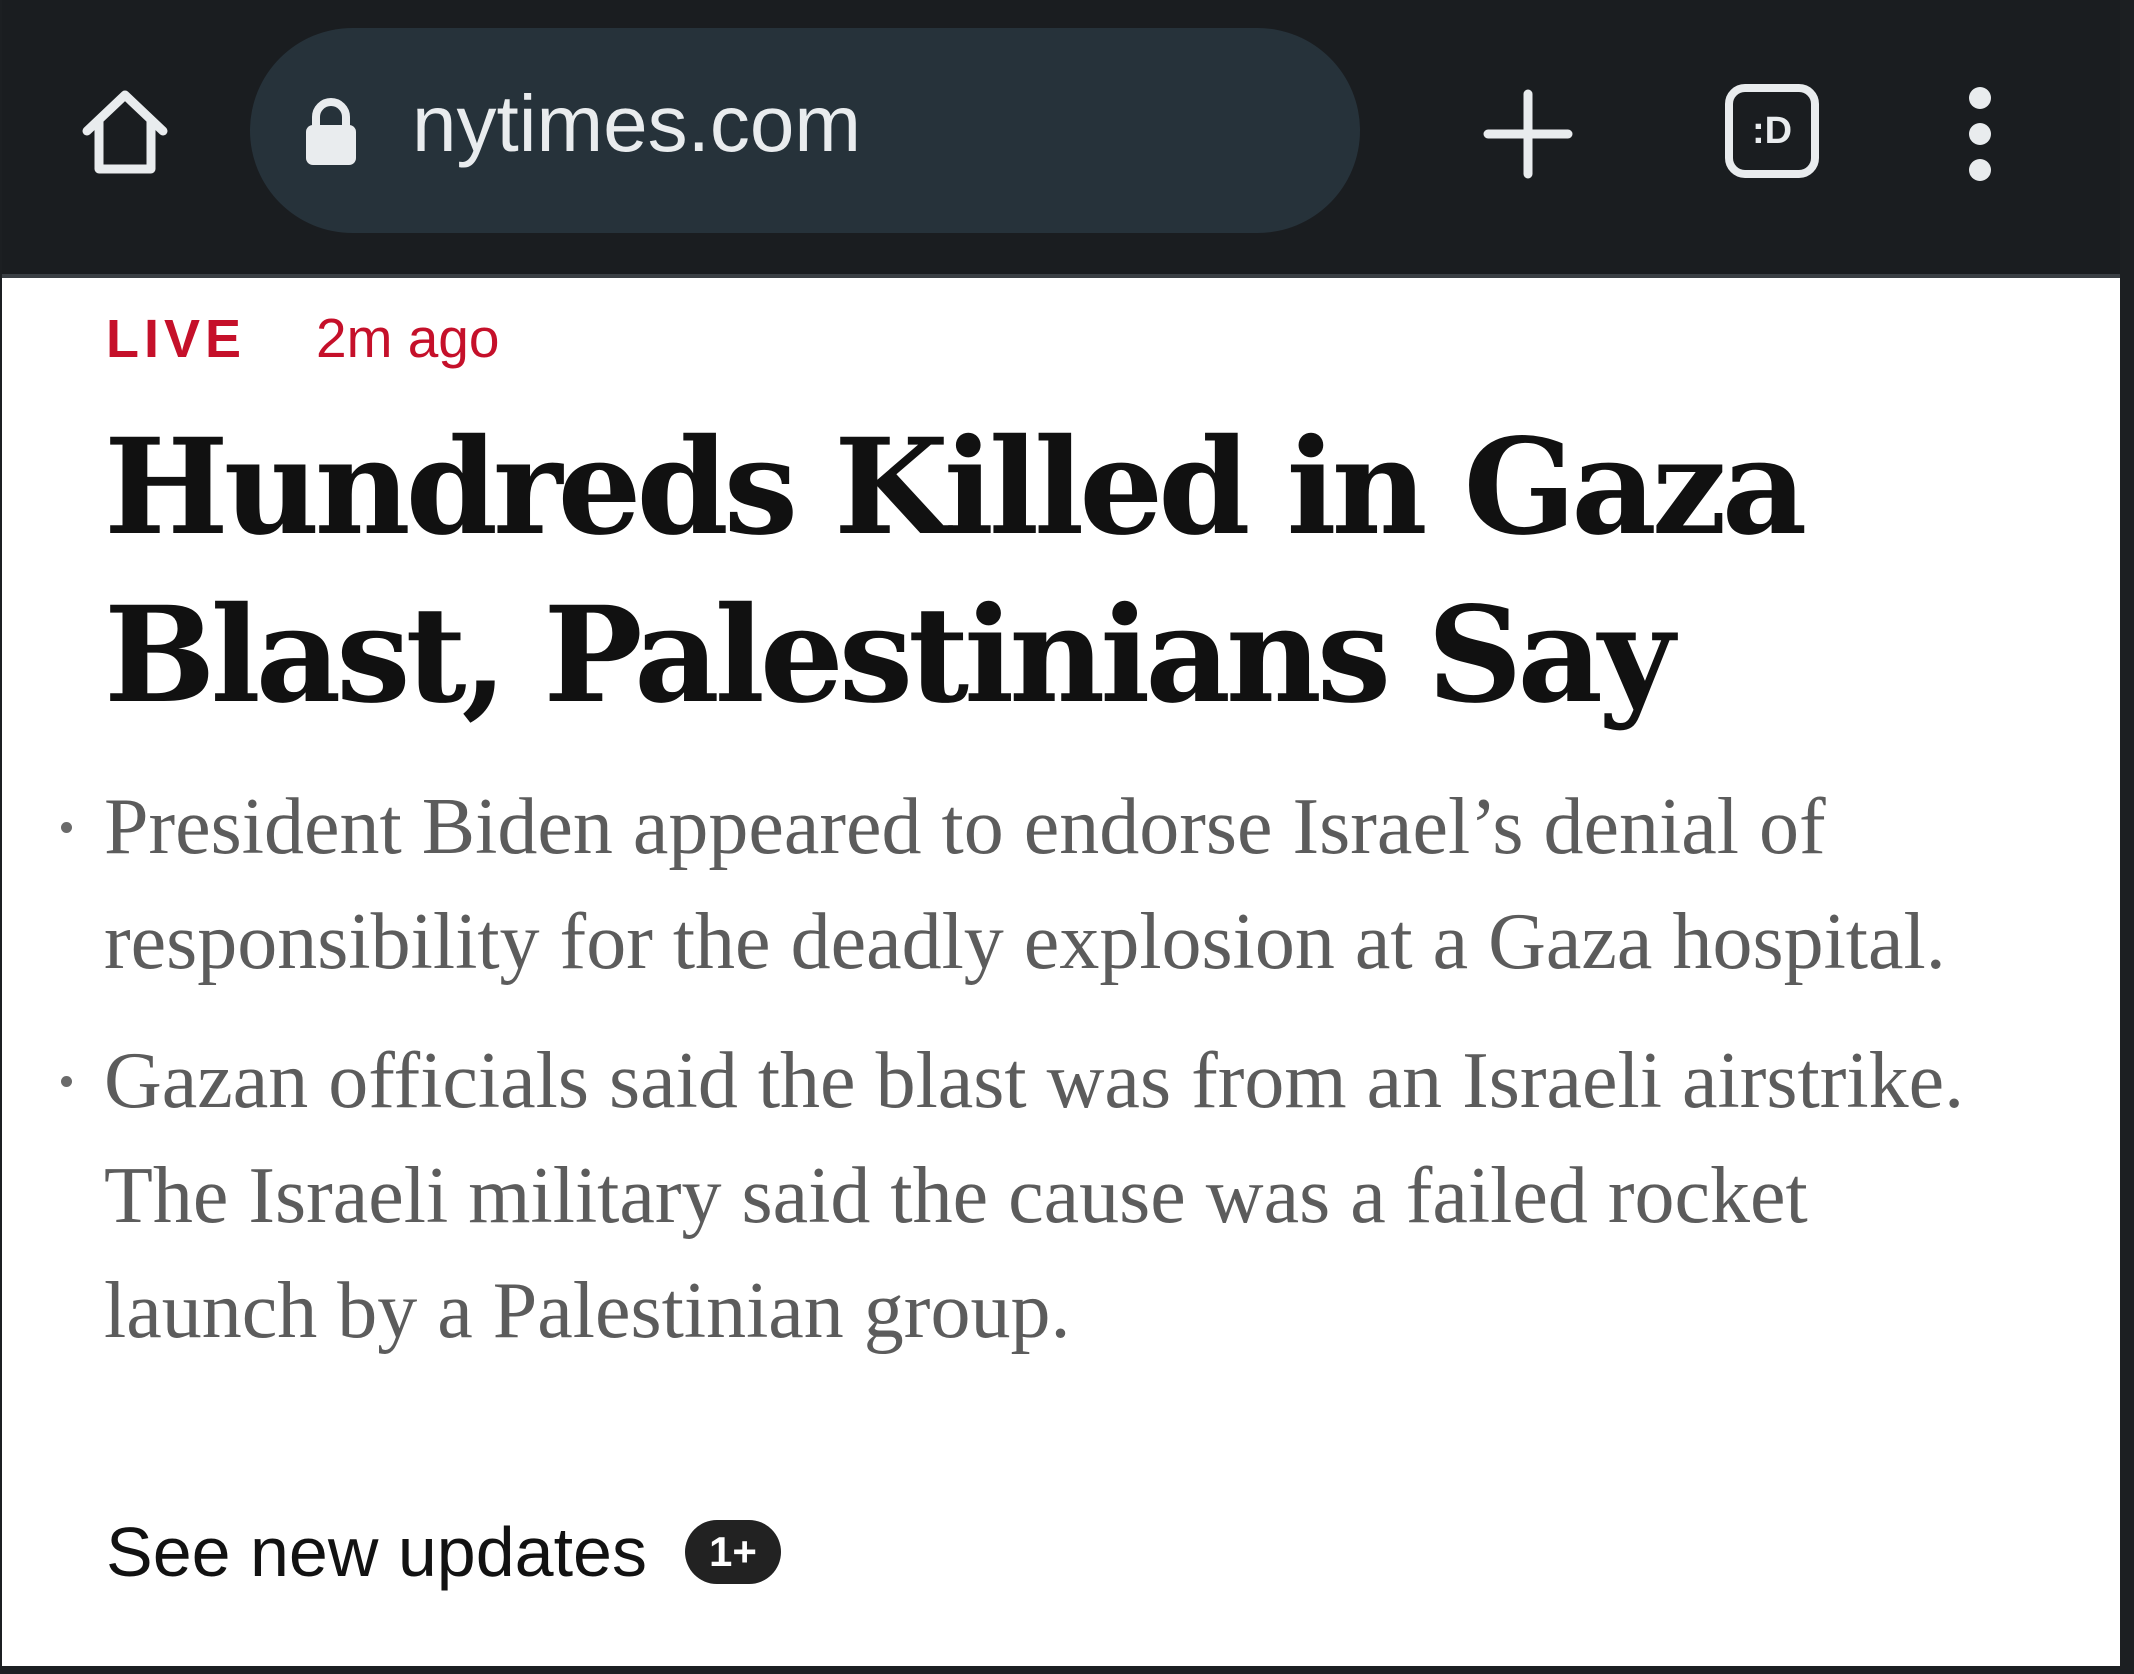 Image resolution: width=2134 pixels, height=1674 pixels. I want to click on overflow-menu-button, so click(1980, 134).